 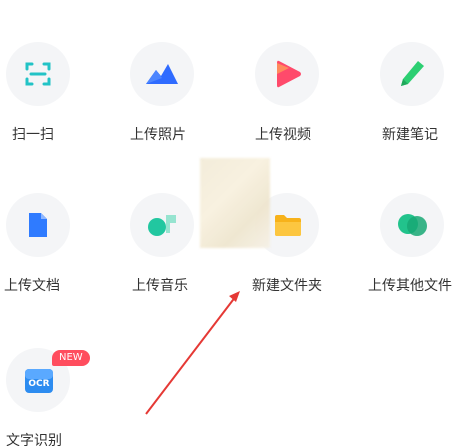 What do you see at coordinates (419, 247) in the screenshot?
I see `upload-other-files-button: 上传其他文件` at bounding box center [419, 247].